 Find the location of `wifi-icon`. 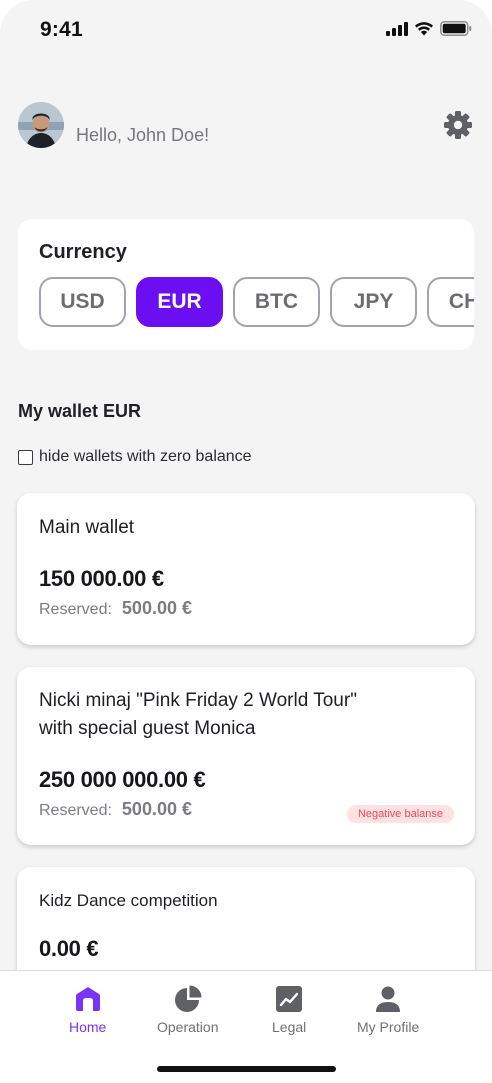

wifi-icon is located at coordinates (424, 29).